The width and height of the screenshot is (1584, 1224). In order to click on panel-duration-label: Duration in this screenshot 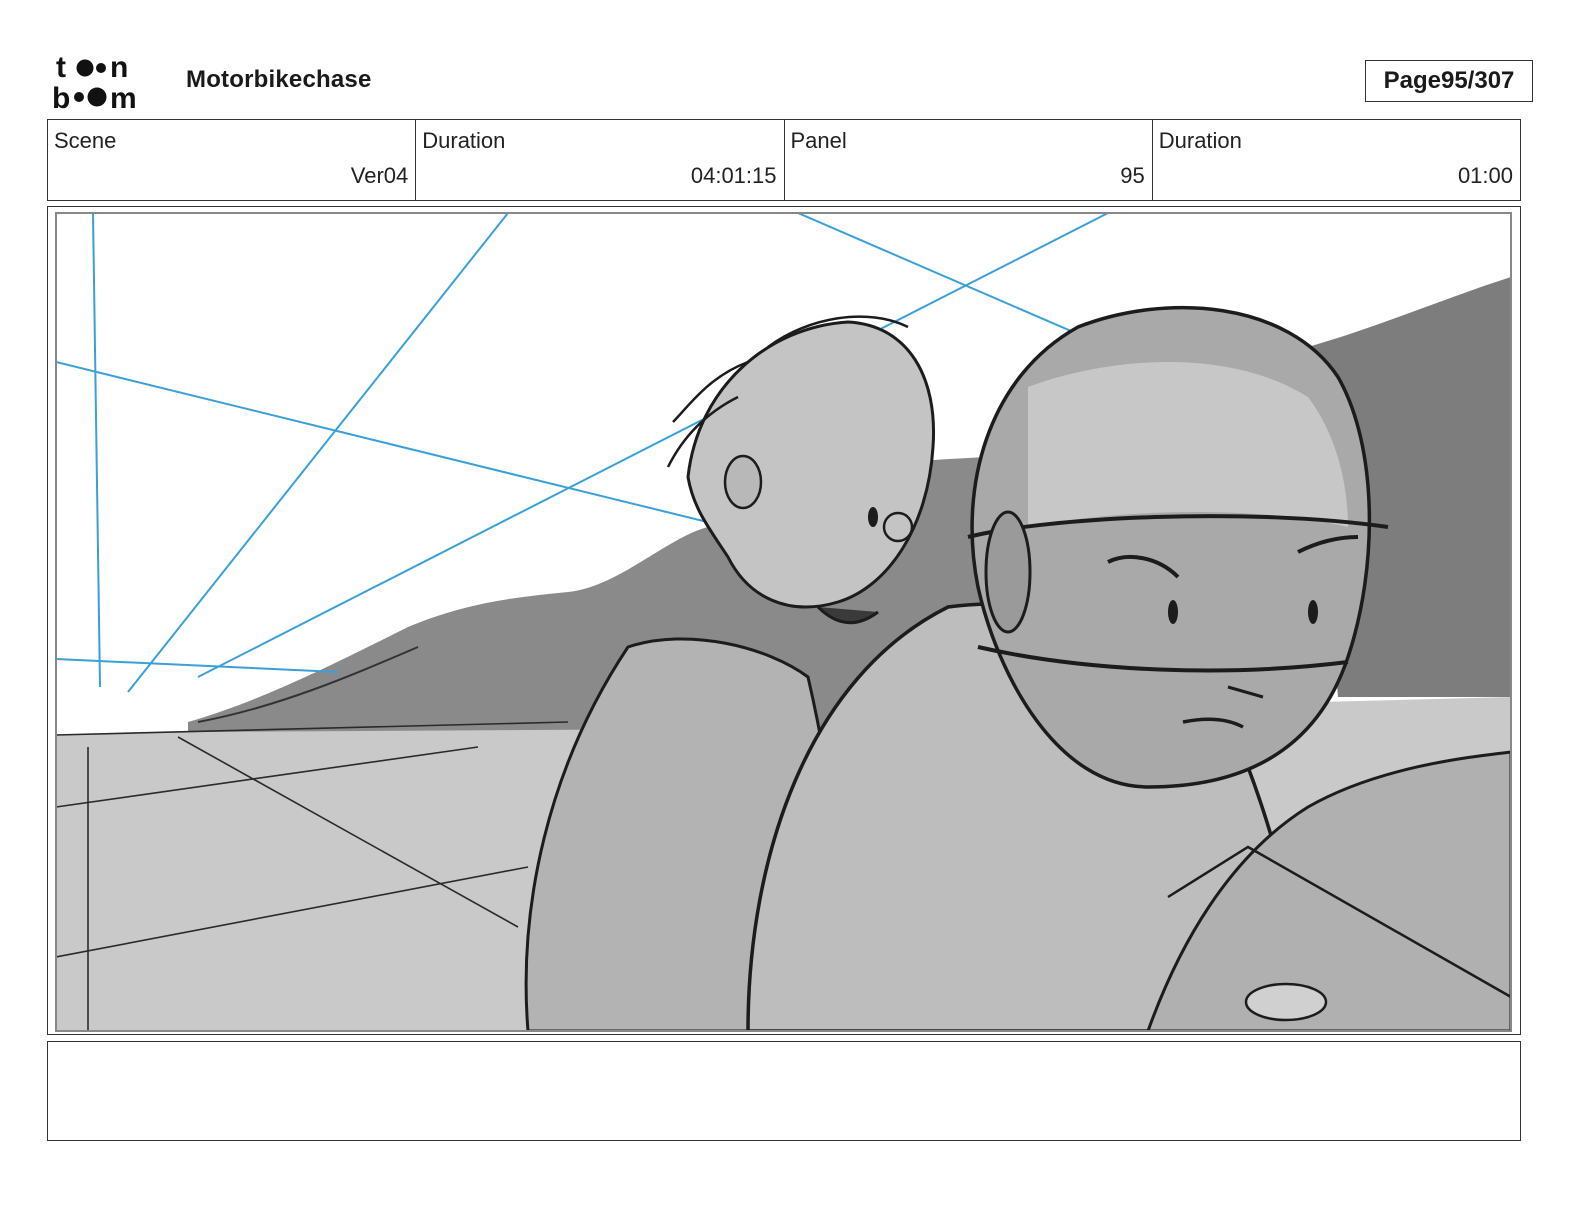, I will do `click(1200, 140)`.